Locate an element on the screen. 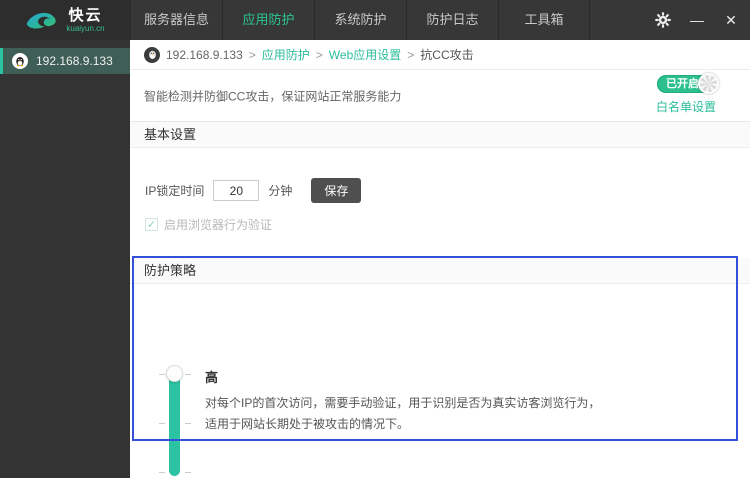 The width and height of the screenshot is (750, 478). basic-settings-header: 基本设置 is located at coordinates (440, 135).